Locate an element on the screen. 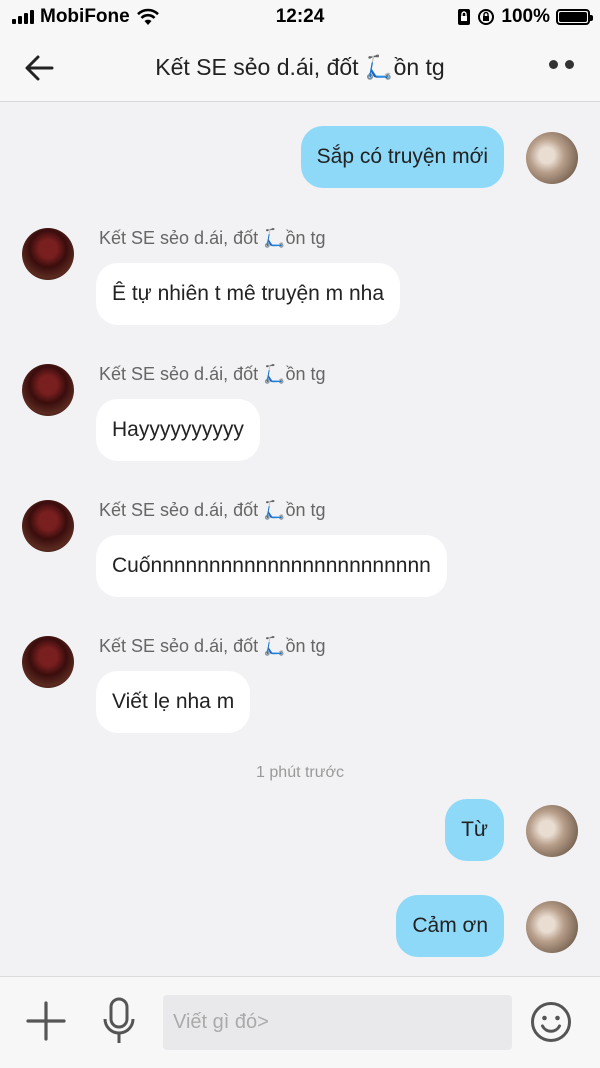 The width and height of the screenshot is (600, 1068). arrow-left-icon is located at coordinates (40, 68).